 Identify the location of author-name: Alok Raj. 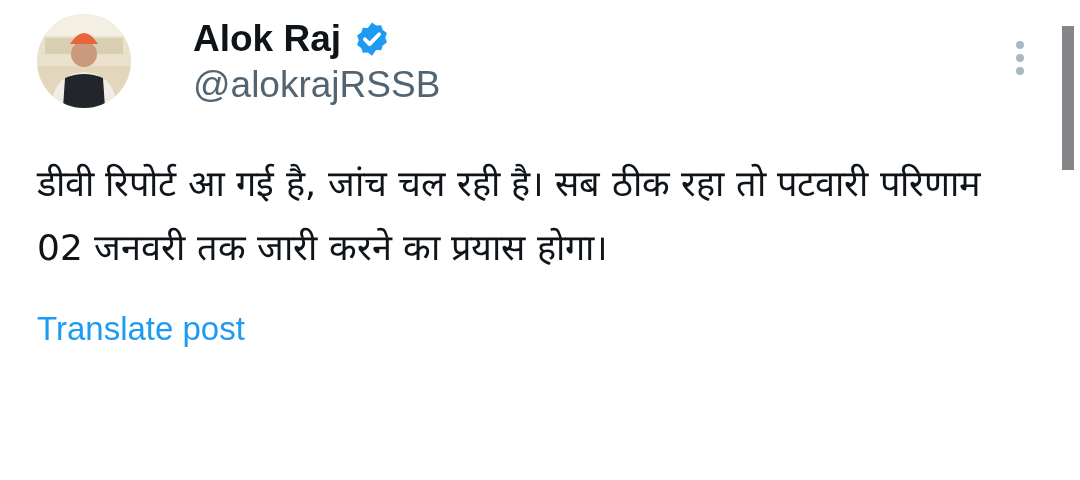
(267, 39).